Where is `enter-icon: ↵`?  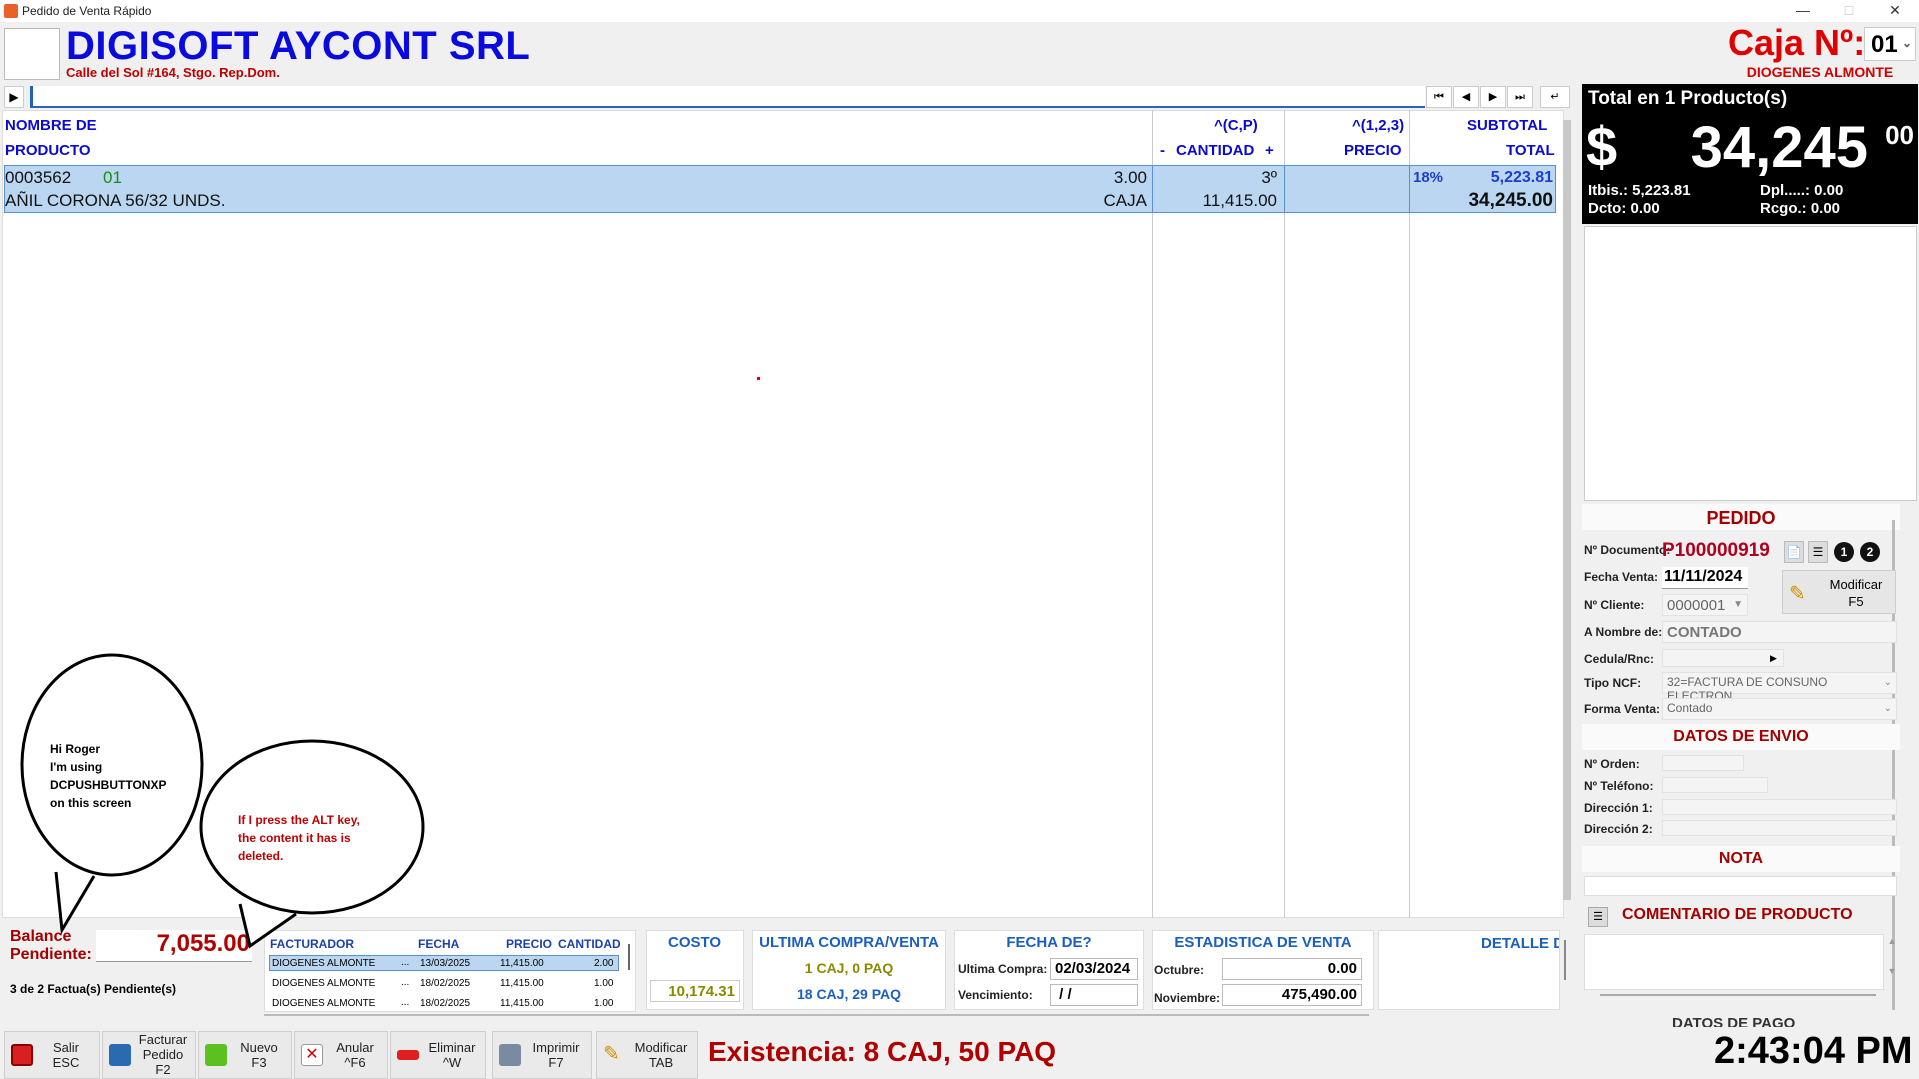
enter-icon: ↵ is located at coordinates (1555, 97).